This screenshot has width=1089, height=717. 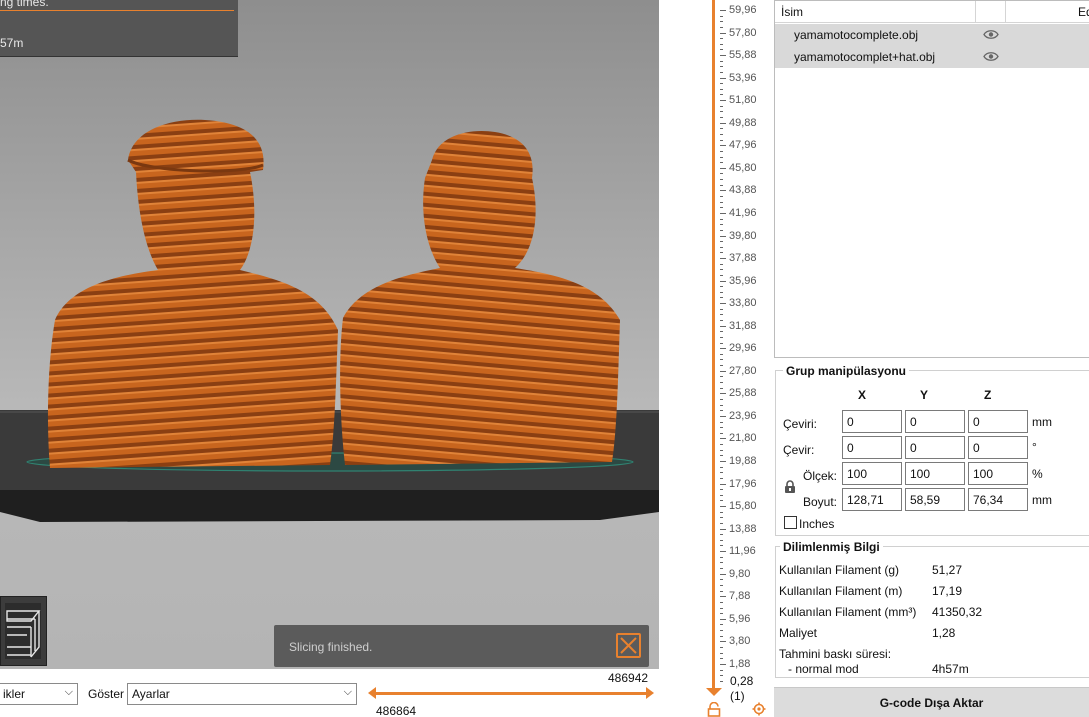 I want to click on layers-view-button, so click(x=23, y=631).